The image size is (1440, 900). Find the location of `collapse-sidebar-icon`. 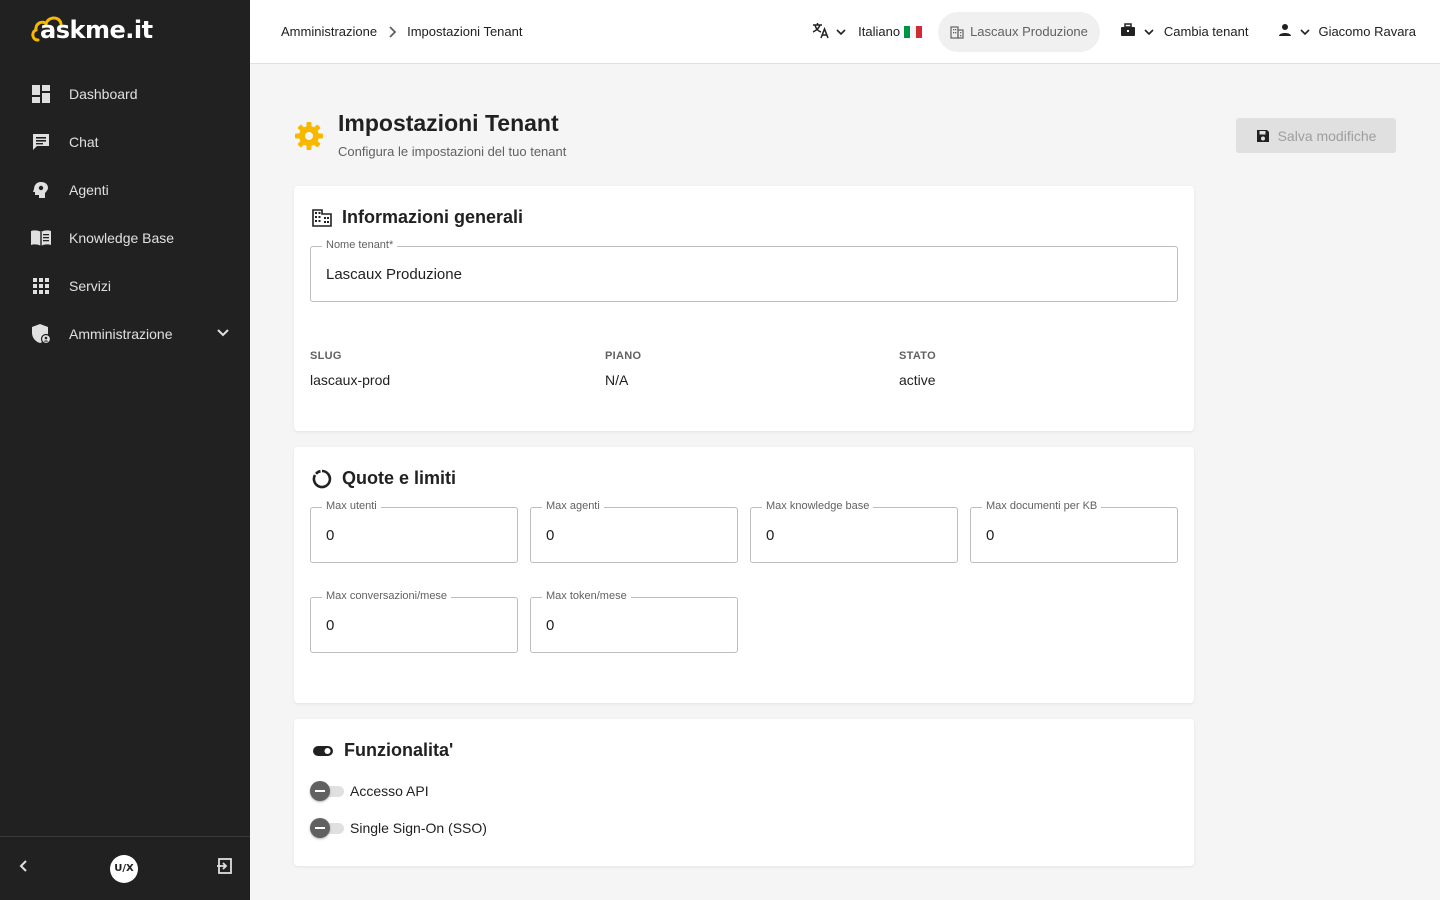

collapse-sidebar-icon is located at coordinates (24, 868).